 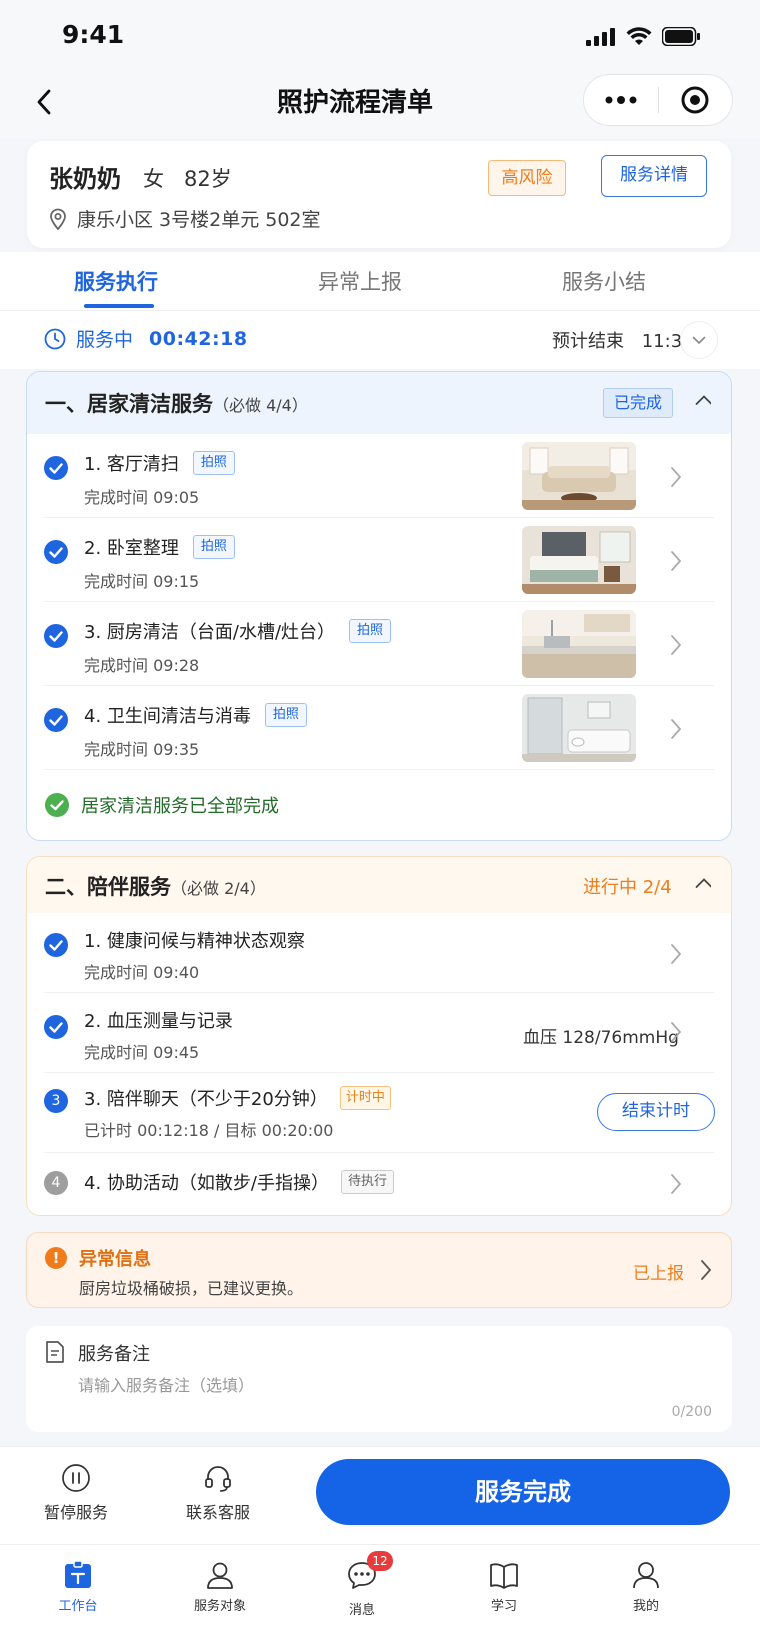 I want to click on profile-icon, so click(x=646, y=1575).